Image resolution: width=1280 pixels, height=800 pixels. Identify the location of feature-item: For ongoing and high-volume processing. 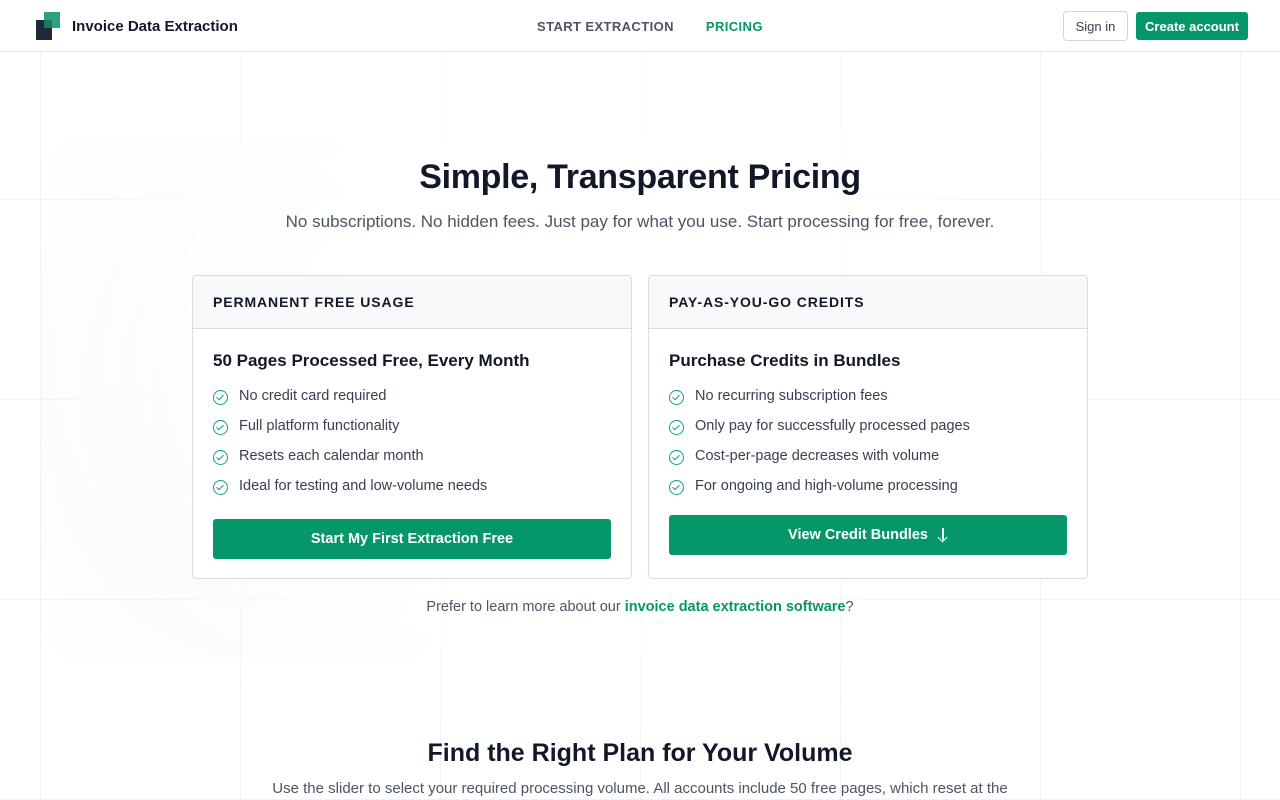
(819, 493).